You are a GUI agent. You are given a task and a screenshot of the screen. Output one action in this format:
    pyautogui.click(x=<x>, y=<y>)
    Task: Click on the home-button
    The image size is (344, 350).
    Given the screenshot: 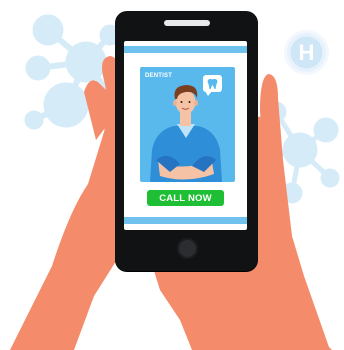 What is the action you would take?
    pyautogui.click(x=187, y=248)
    